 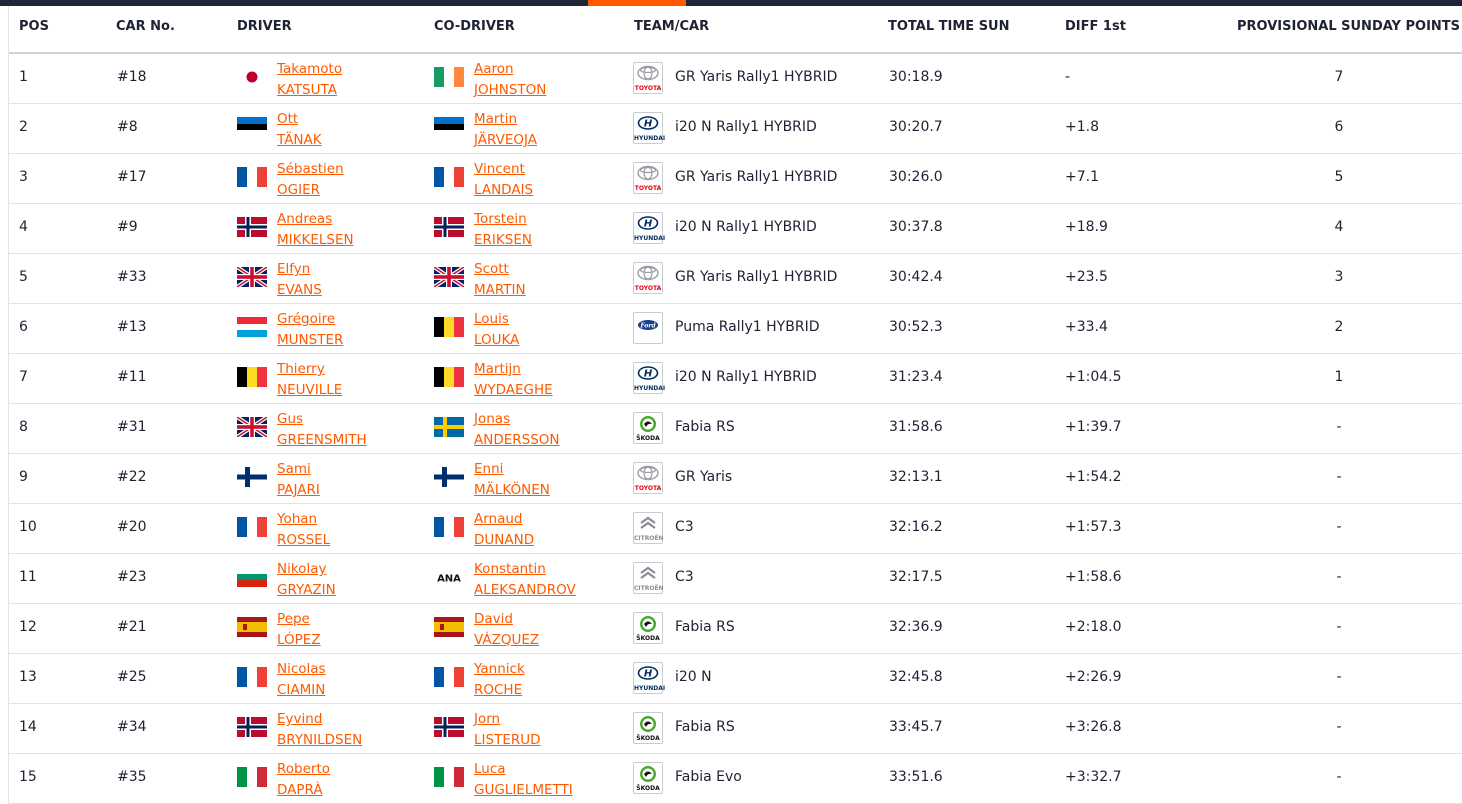 What do you see at coordinates (507, 740) in the screenshot?
I see `co-driver-last-name-link: LISTERUD` at bounding box center [507, 740].